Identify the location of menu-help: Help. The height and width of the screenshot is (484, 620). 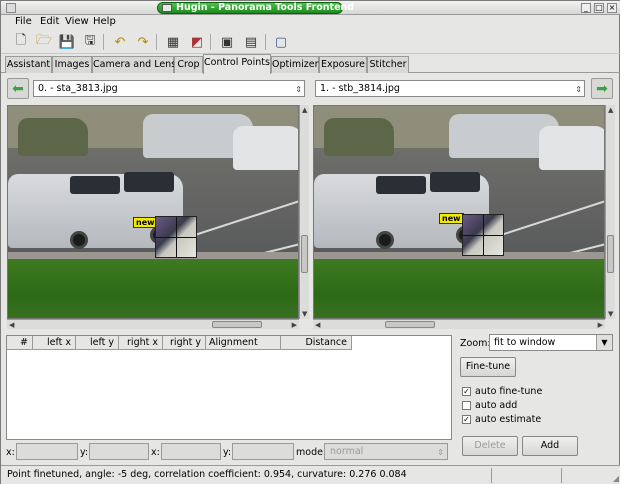
(104, 21).